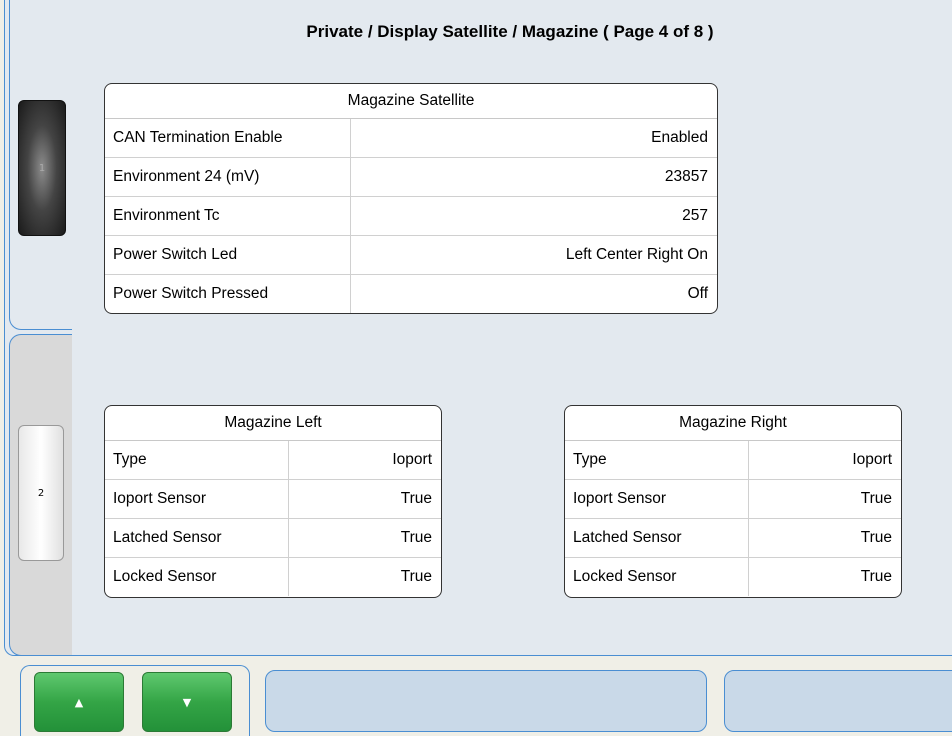  Describe the element at coordinates (411, 101) in the screenshot. I see `card-title: Magazine Satellite` at that location.